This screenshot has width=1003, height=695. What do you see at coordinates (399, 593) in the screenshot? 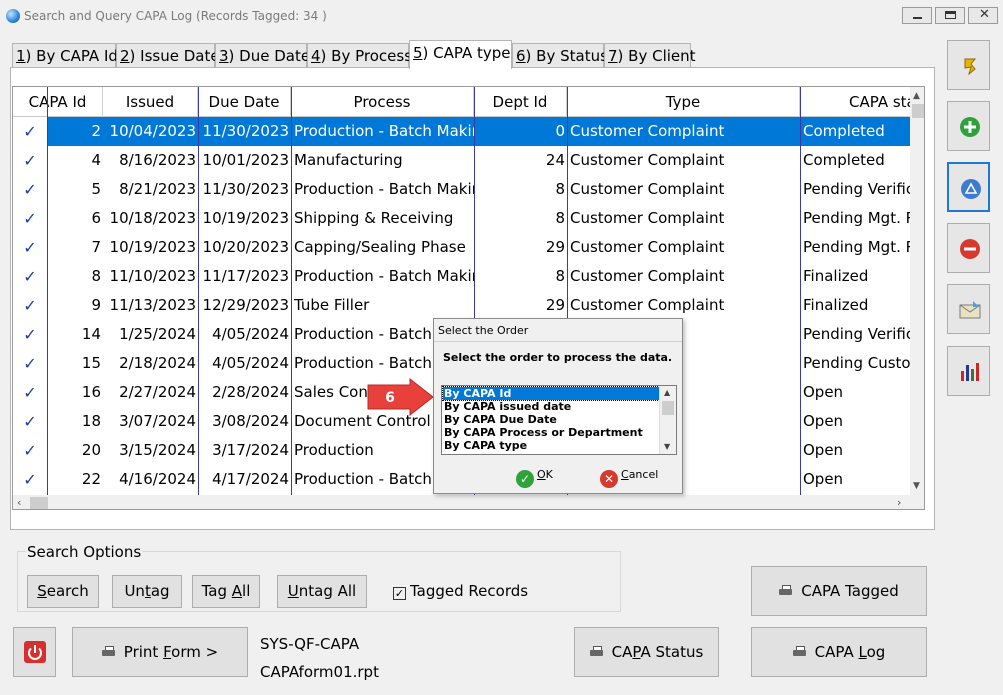
I see `checkbox-box: ✓` at bounding box center [399, 593].